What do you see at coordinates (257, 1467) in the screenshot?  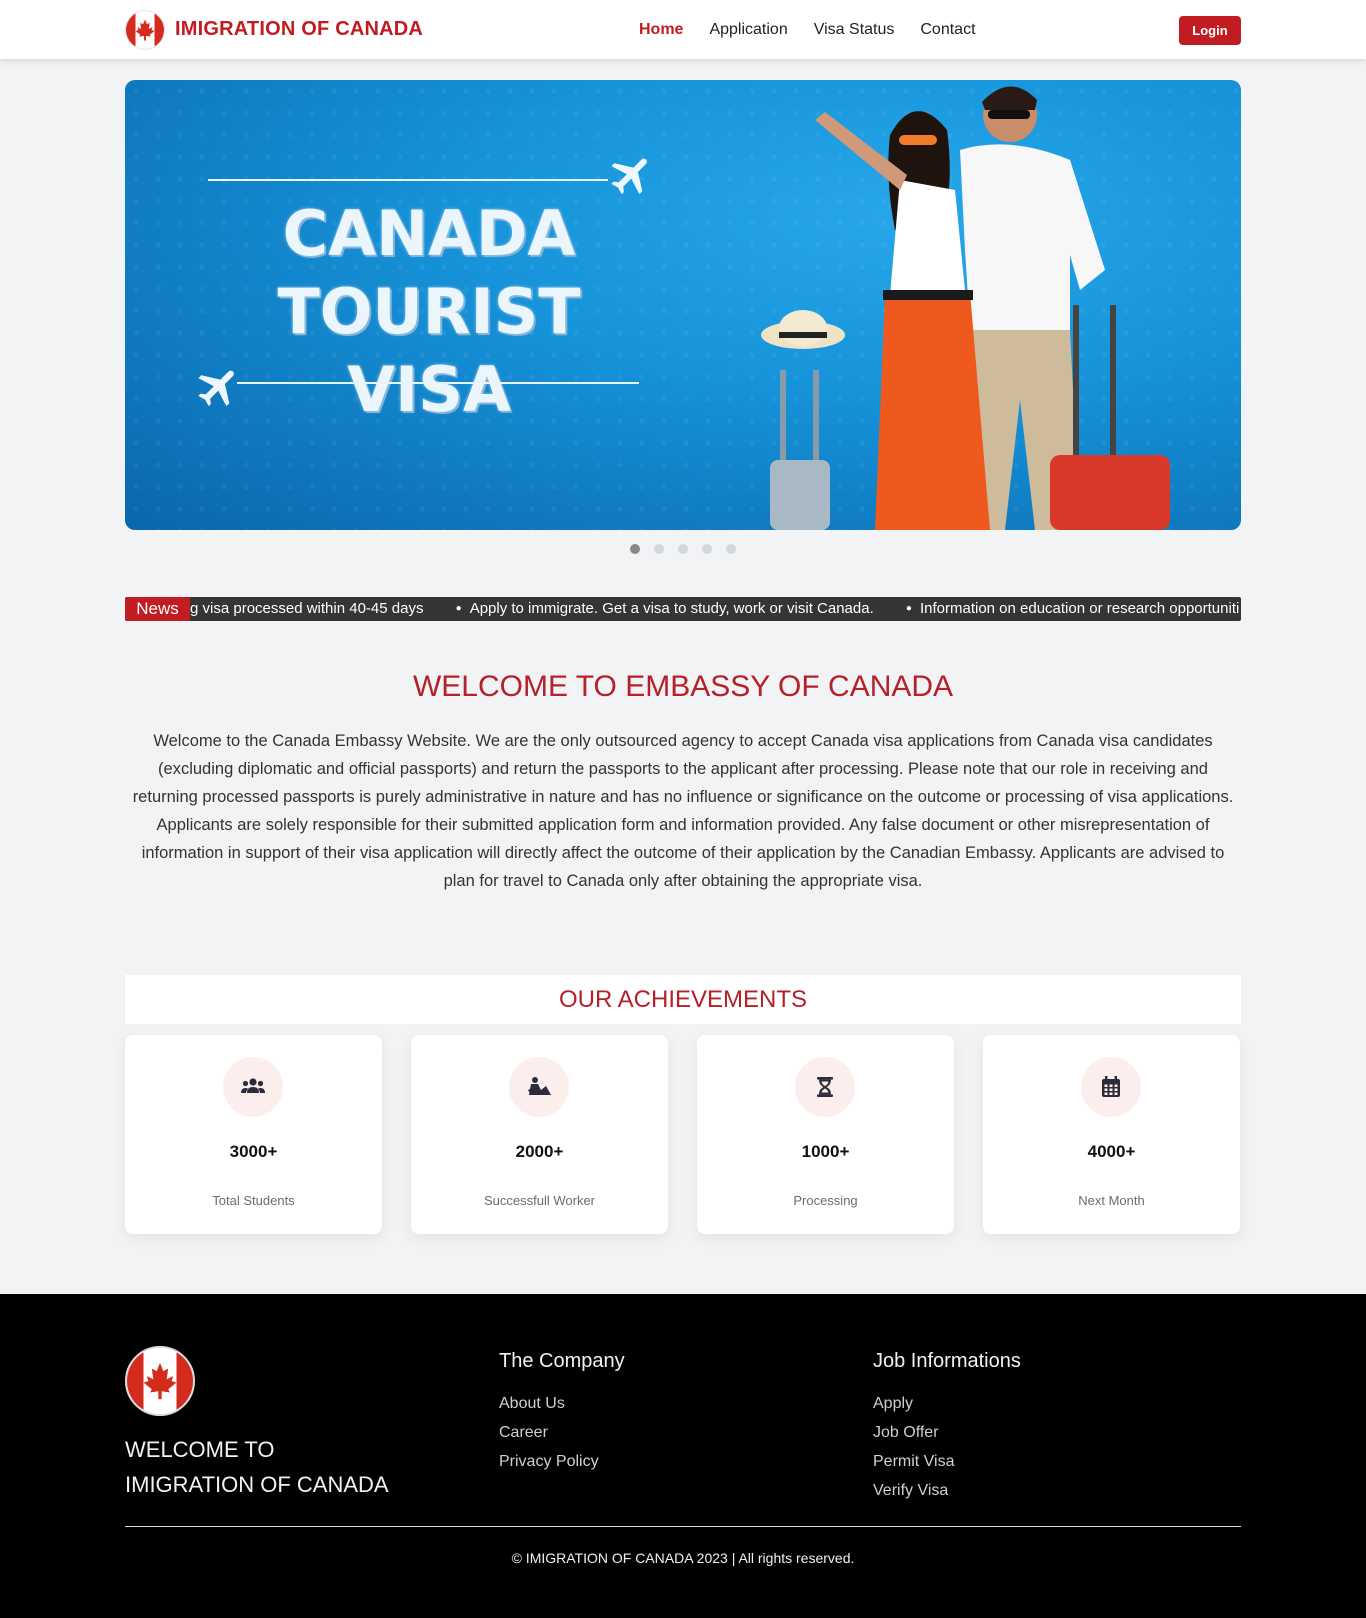 I see `footer-welcome: WELCOME TO IMIGRATION OF CANADA` at bounding box center [257, 1467].